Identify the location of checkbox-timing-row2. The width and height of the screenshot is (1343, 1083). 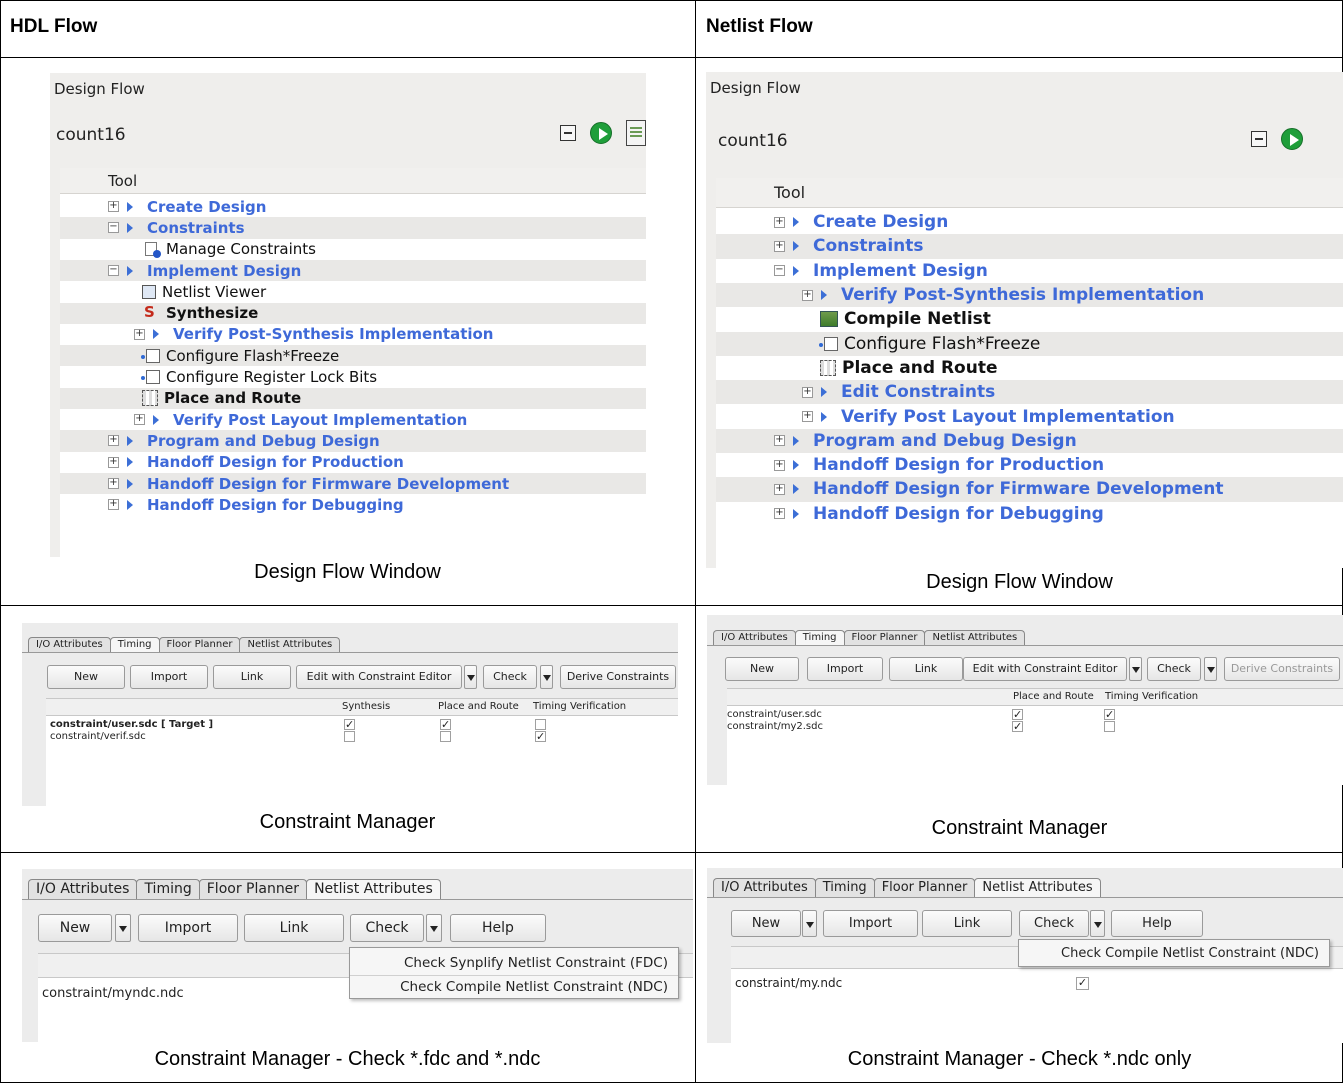
(1109, 726).